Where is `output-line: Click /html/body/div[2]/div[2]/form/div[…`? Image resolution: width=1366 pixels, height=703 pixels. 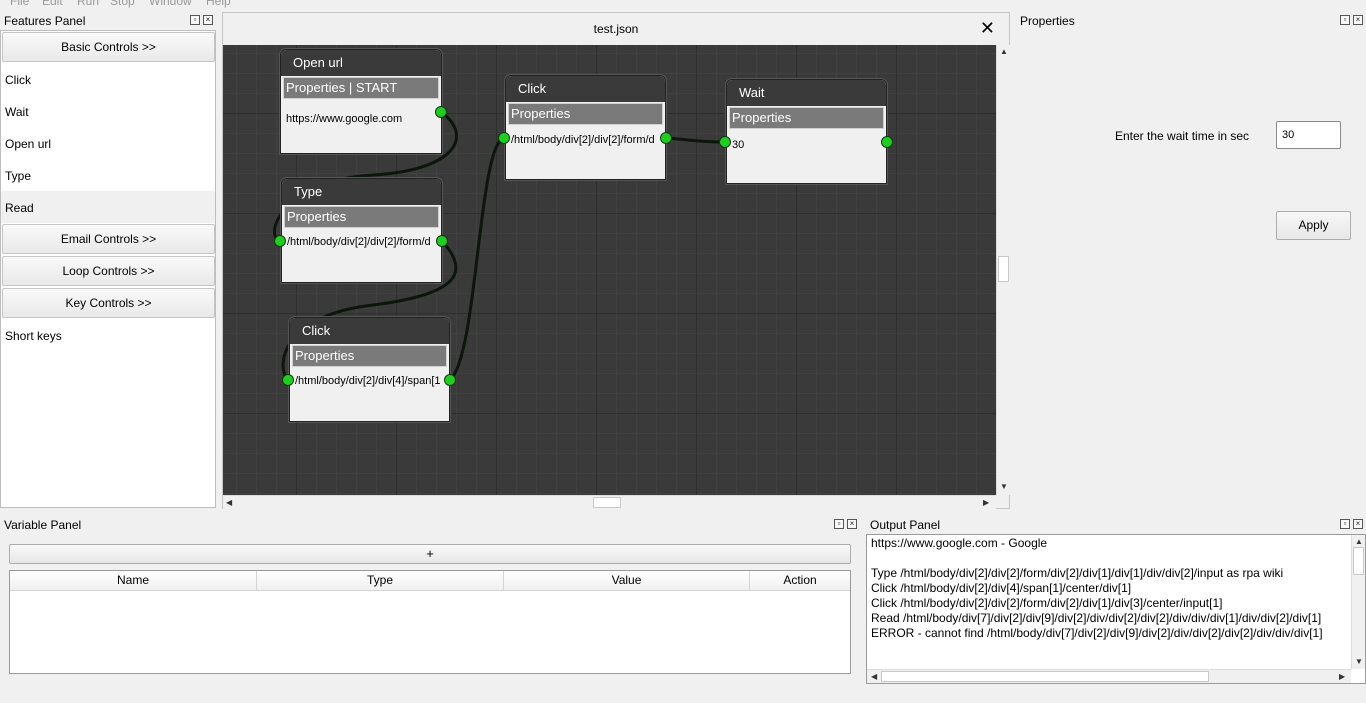
output-line: Click /html/body/div[2]/div[2]/form/div[… is located at coordinates (1047, 603).